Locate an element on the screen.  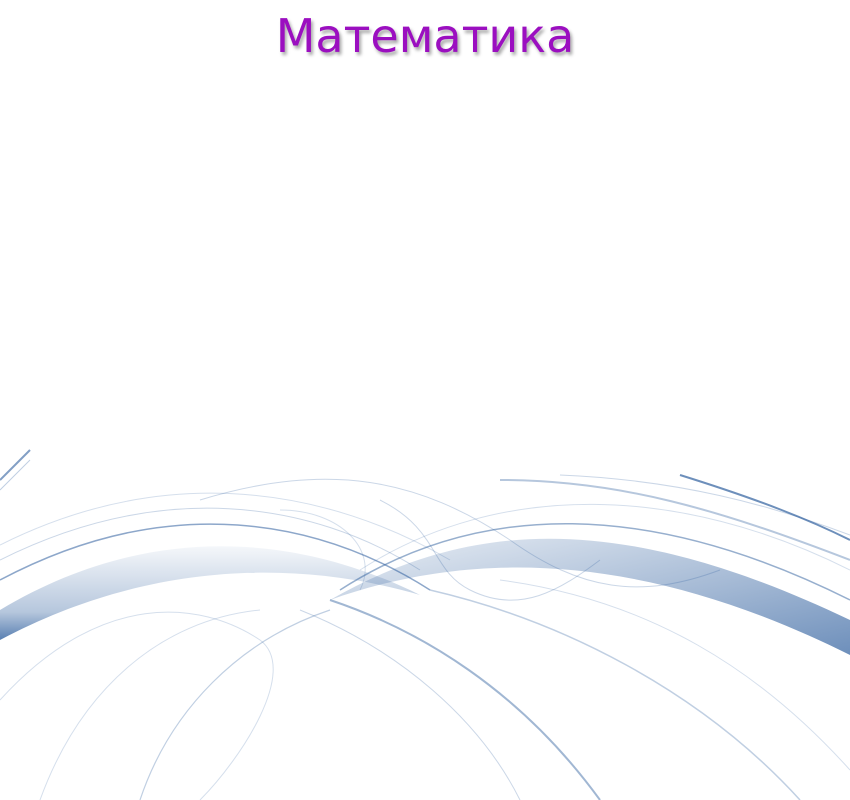
wave-band-left is located at coordinates (210, 593).